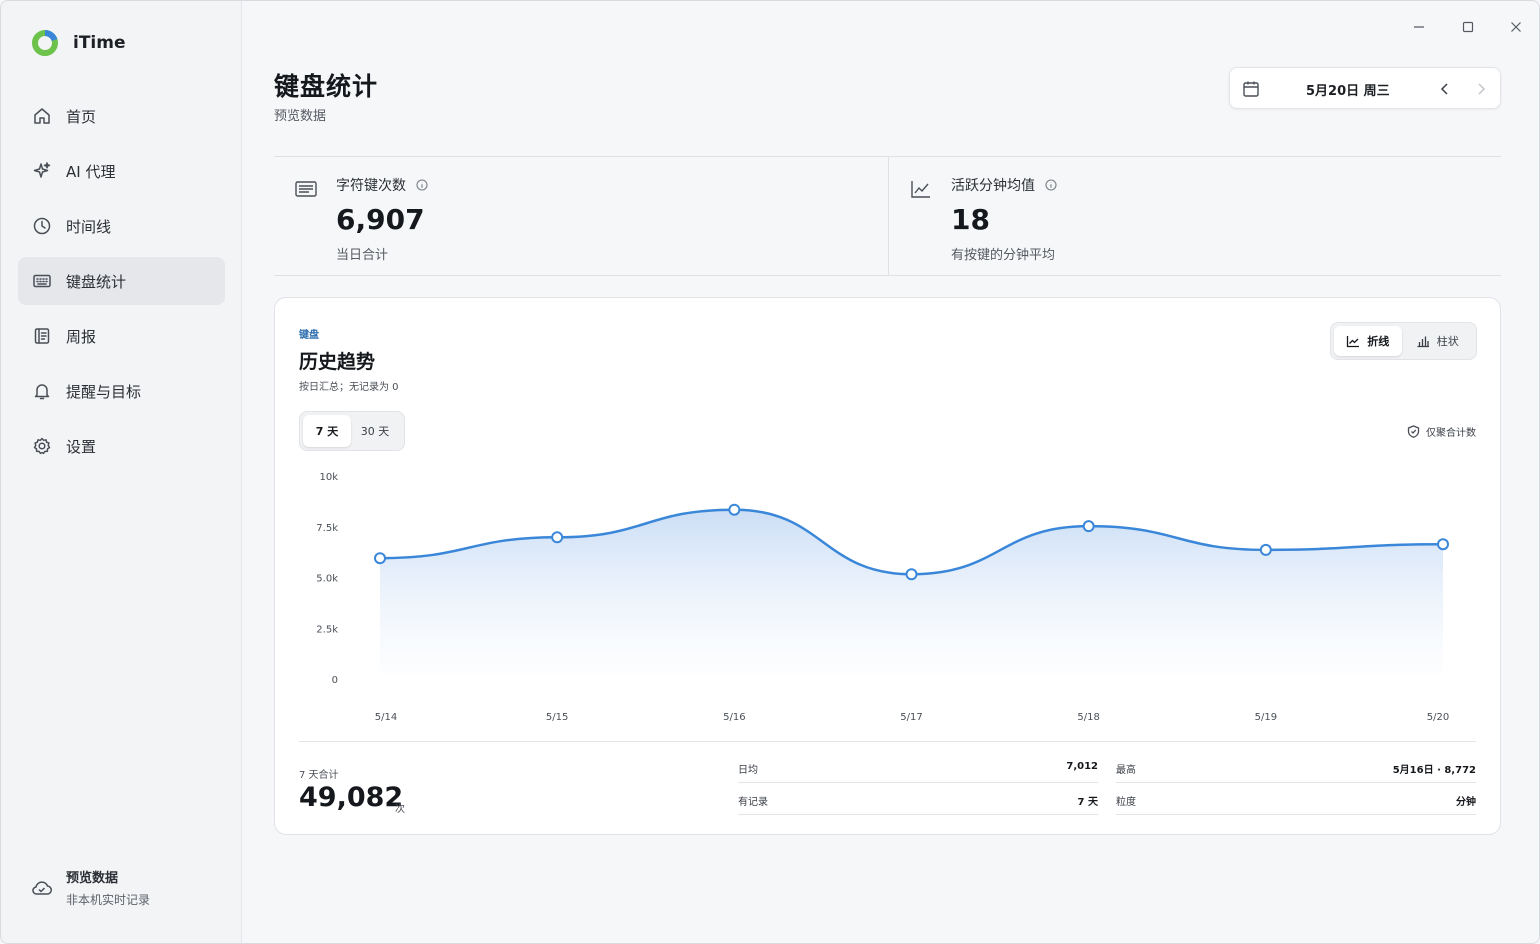 The width and height of the screenshot is (1540, 944). Describe the element at coordinates (42, 888) in the screenshot. I see `cloud-check-icon` at that location.